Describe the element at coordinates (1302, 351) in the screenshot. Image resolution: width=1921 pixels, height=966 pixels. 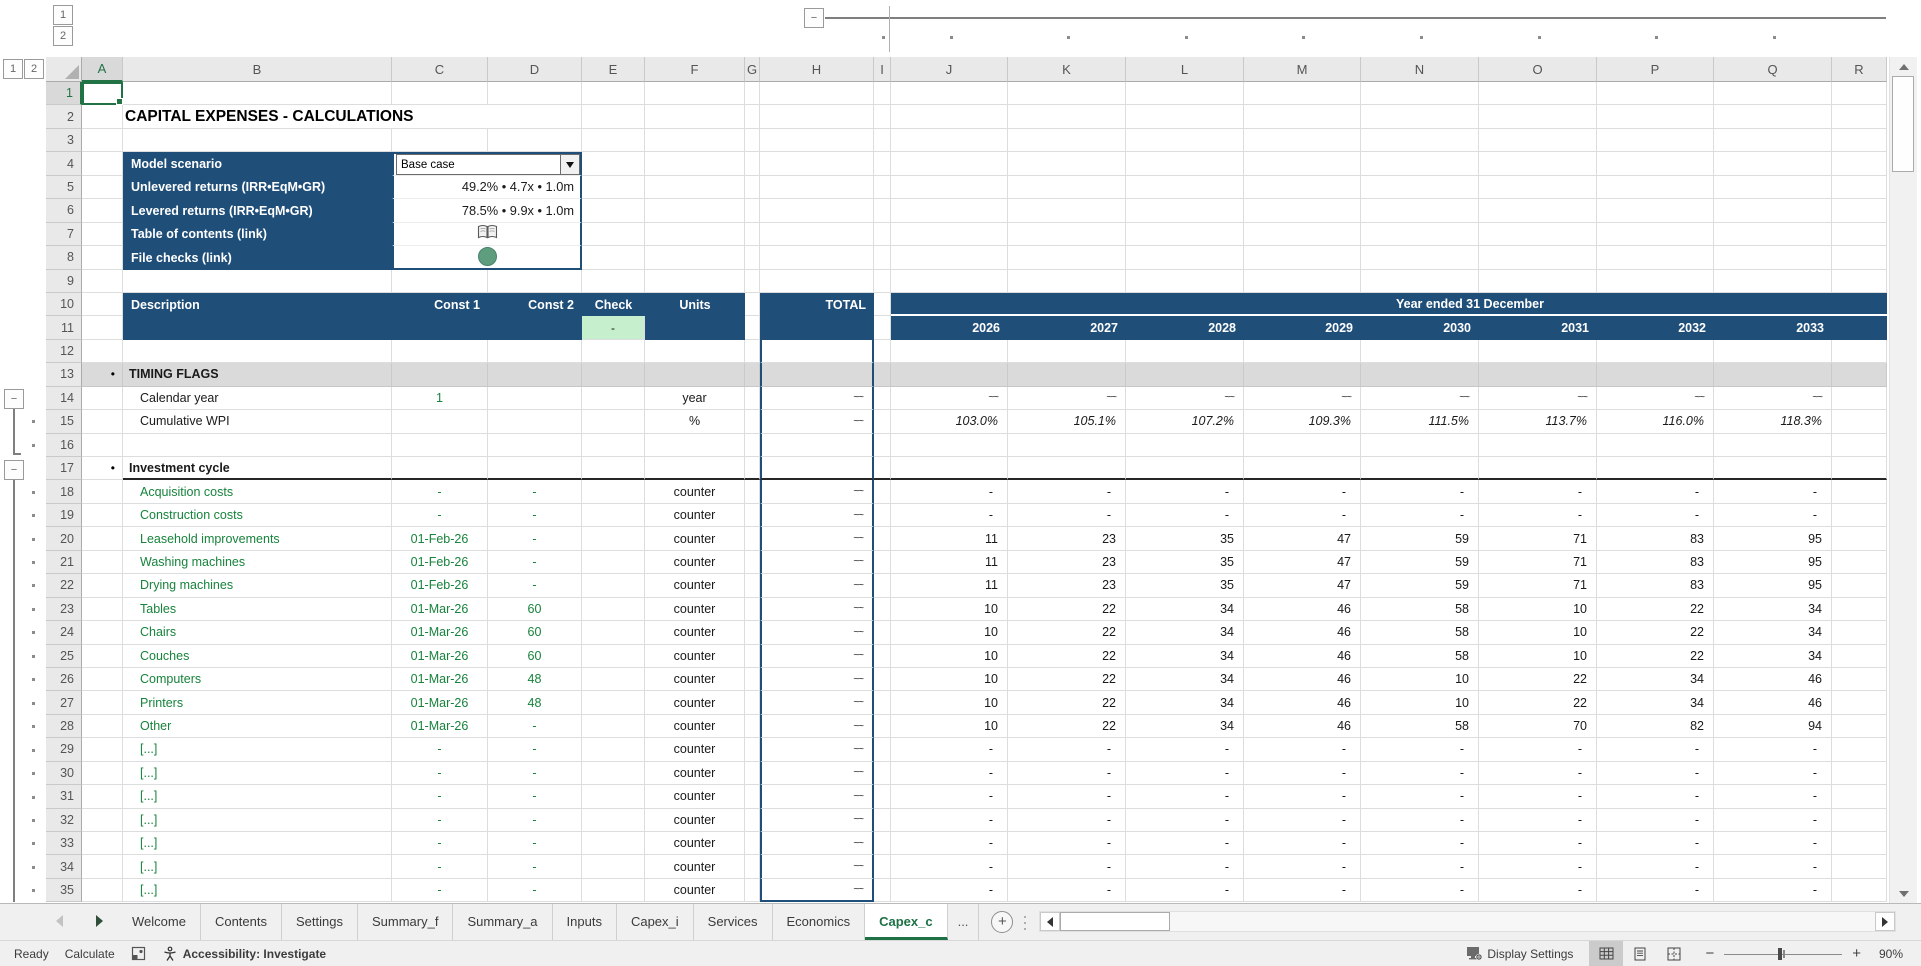
I see `cell-M12` at that location.